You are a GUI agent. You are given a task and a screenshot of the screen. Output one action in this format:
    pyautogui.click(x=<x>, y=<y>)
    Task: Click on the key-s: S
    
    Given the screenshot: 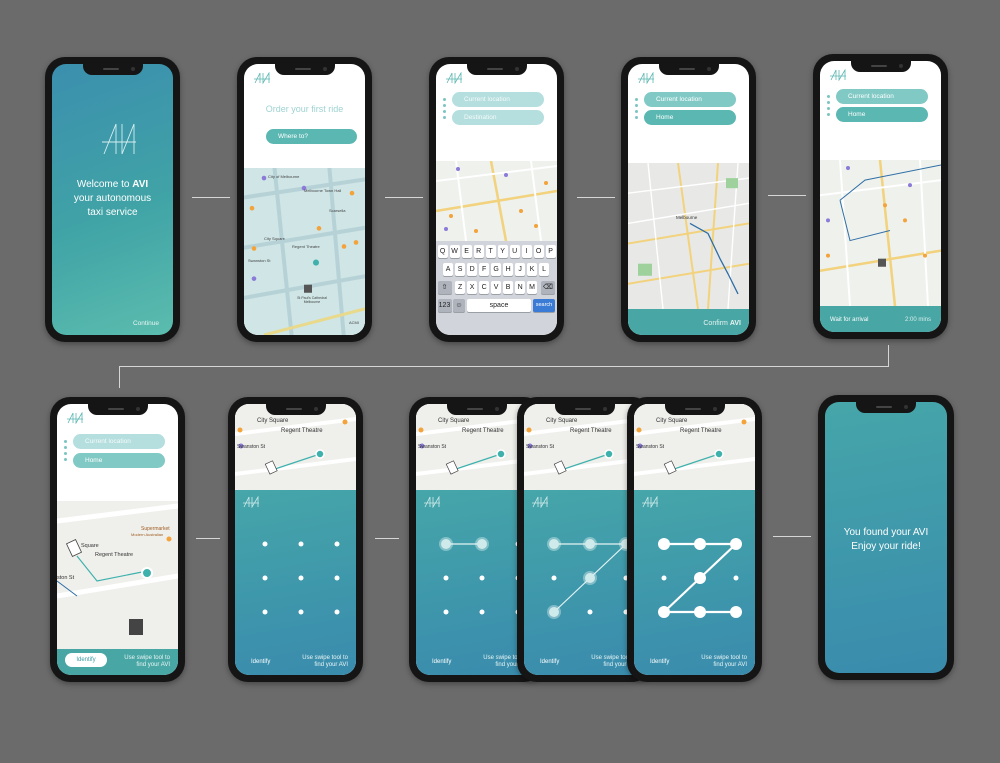 What is the action you would take?
    pyautogui.click(x=460, y=269)
    